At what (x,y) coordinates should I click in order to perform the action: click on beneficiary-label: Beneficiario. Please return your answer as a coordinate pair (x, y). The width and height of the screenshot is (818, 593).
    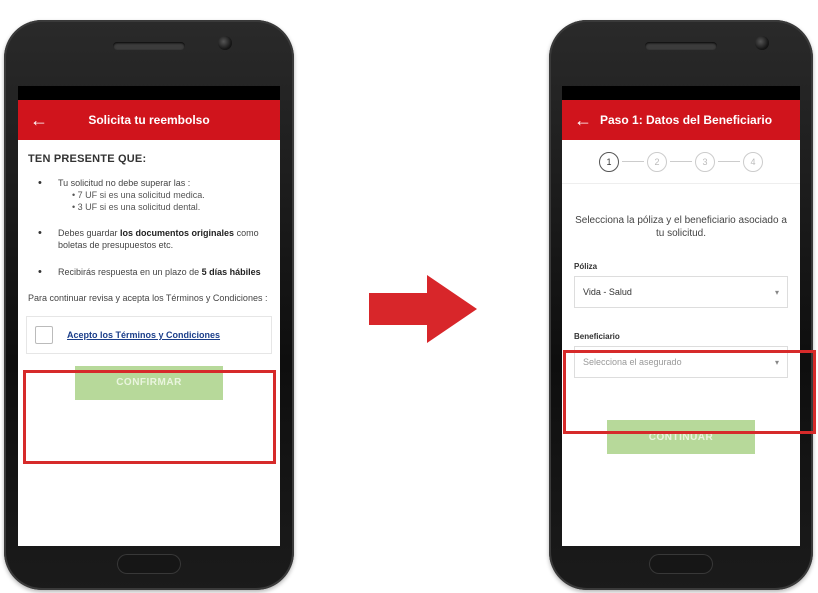
    Looking at the image, I should click on (597, 336).